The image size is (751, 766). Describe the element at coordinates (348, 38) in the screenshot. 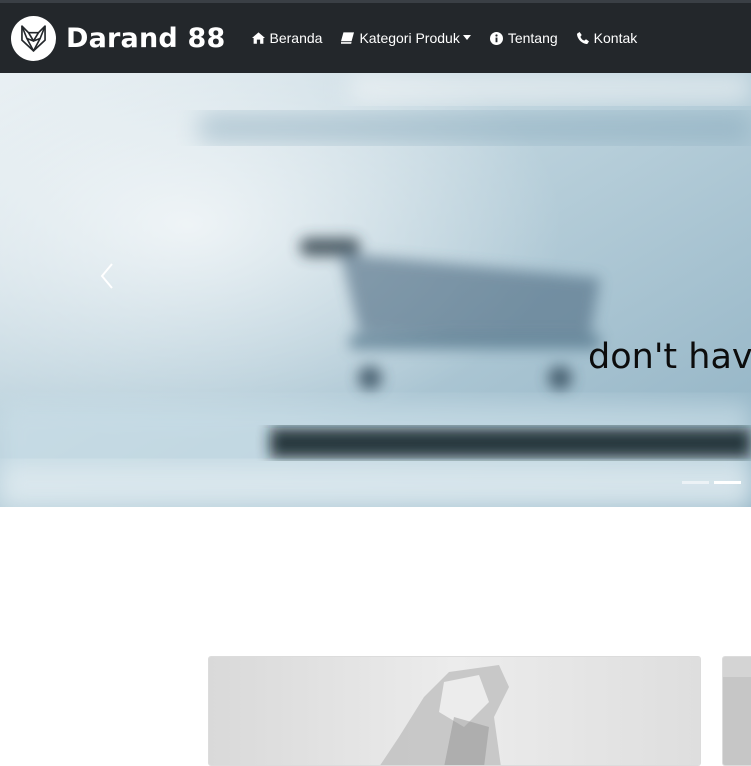

I see `book-icon` at that location.